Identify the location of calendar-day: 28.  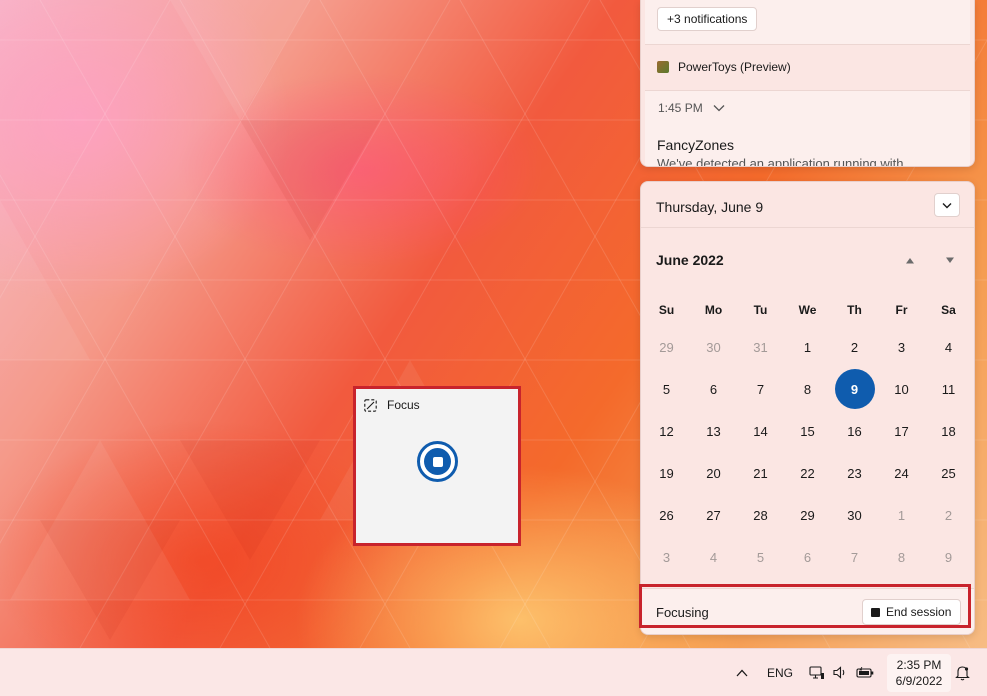
(760, 515).